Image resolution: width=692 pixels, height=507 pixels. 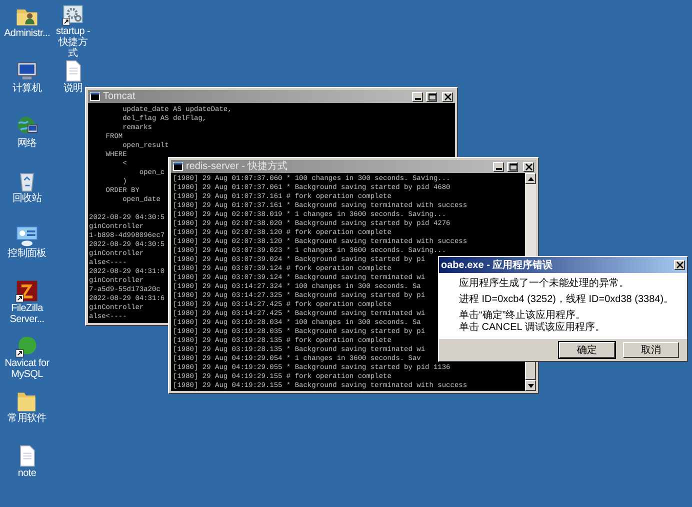 I want to click on process-info: 进程 ID=0xcb4 (3252)，线程 ID=0xd38 (3384)。, so click(x=567, y=300).